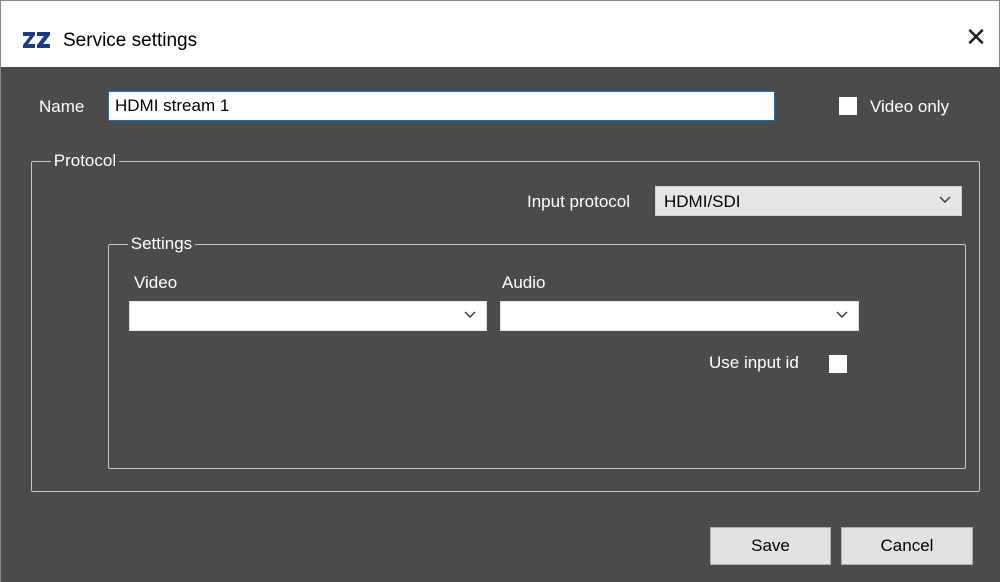 This screenshot has height=582, width=1001. I want to click on name-input, so click(441, 106).